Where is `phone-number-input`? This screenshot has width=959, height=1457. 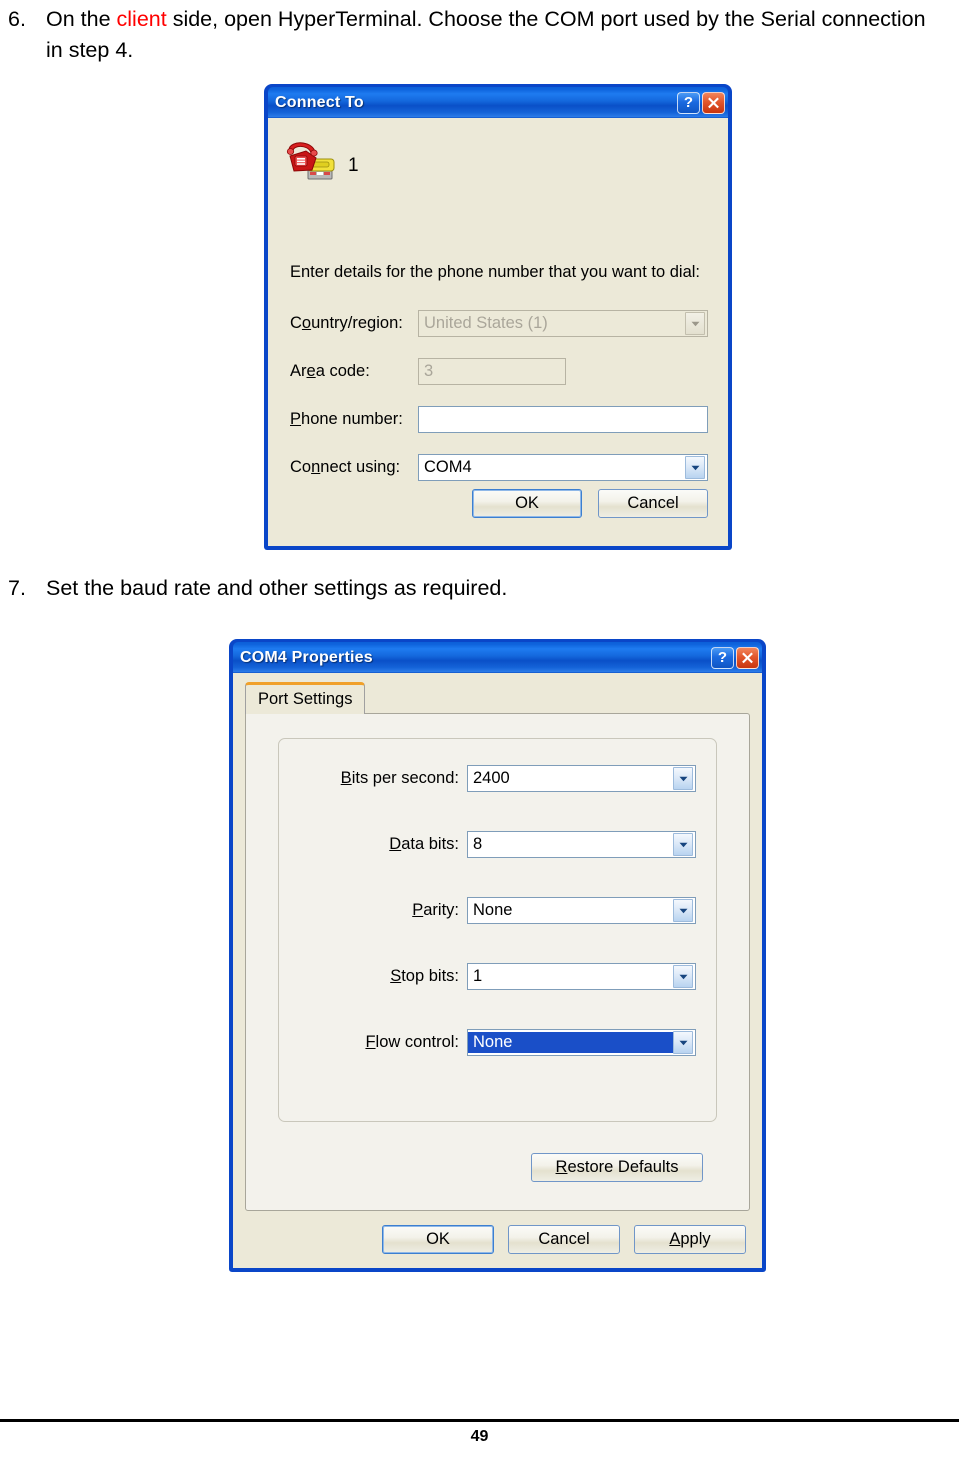 phone-number-input is located at coordinates (563, 419).